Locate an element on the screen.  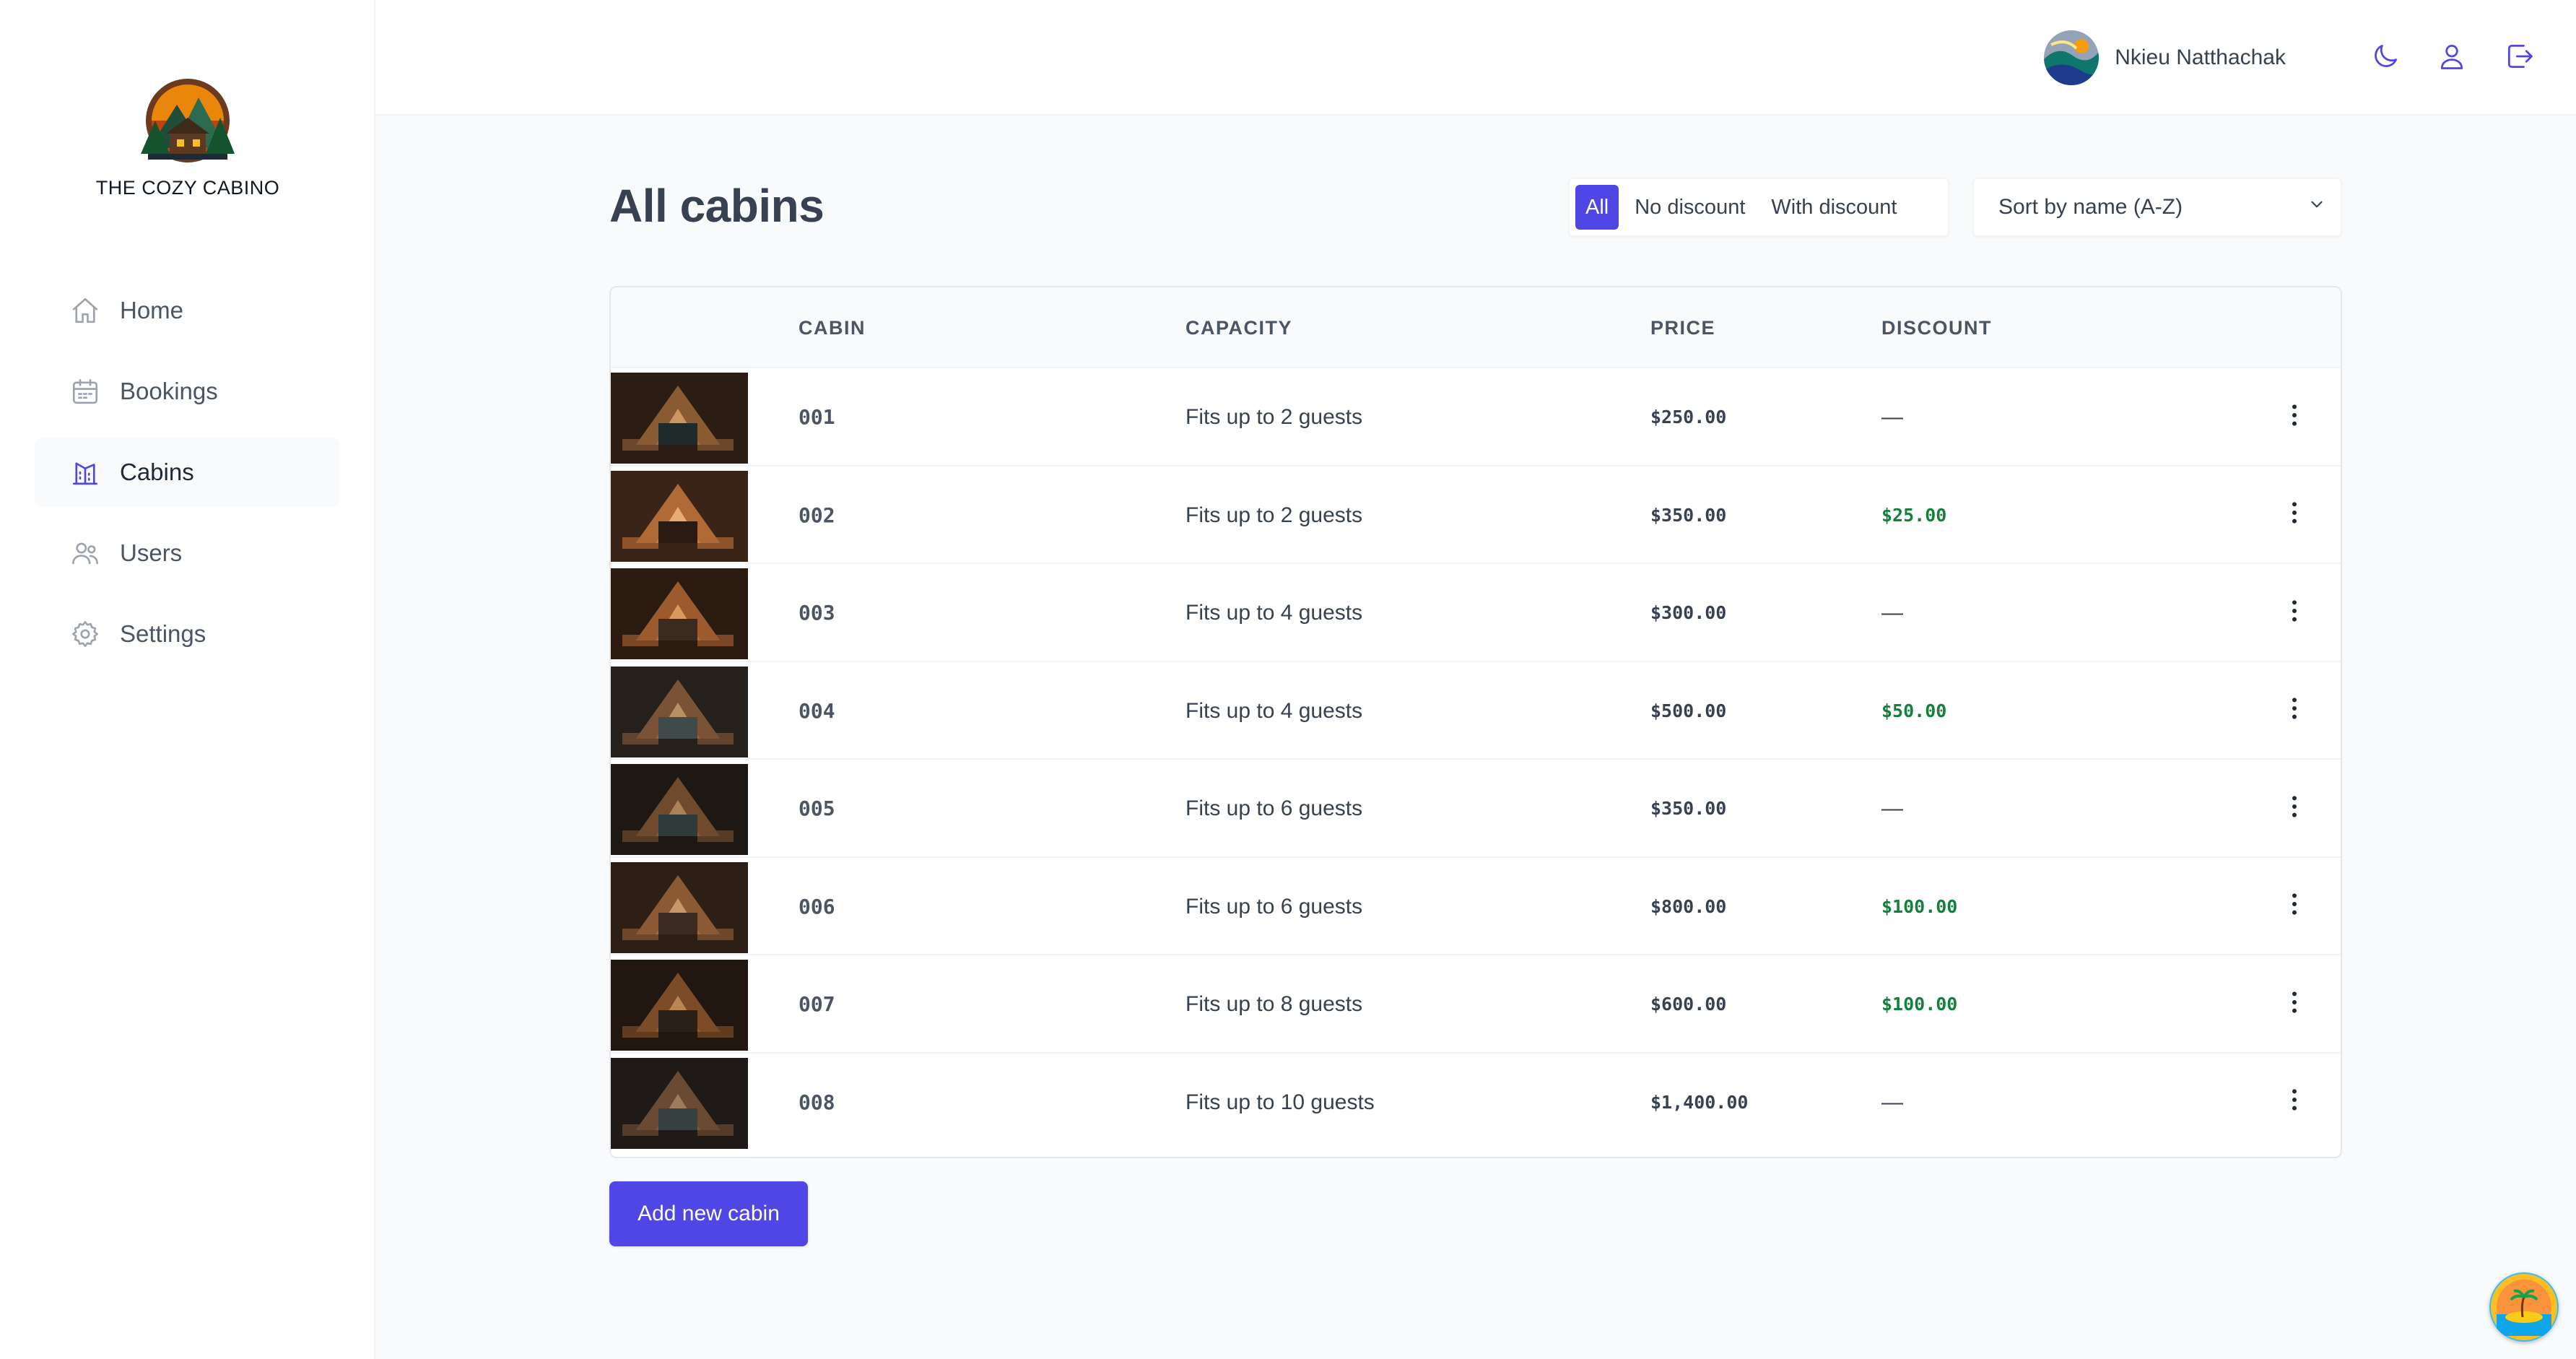
logo: THE COZY CABINO is located at coordinates (187, 137).